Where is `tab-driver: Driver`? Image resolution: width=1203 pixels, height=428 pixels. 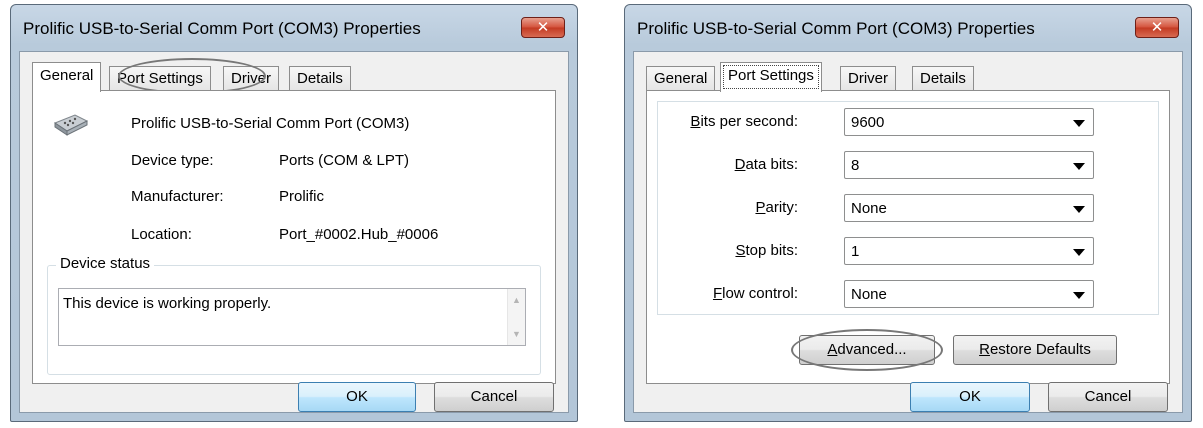
tab-driver: Driver is located at coordinates (868, 78).